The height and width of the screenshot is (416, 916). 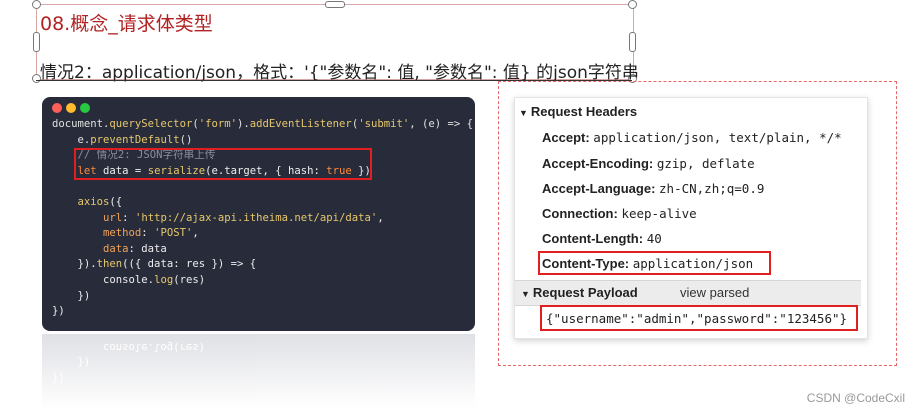 I want to click on code-line: e.preventDefault(), so click(x=262, y=141).